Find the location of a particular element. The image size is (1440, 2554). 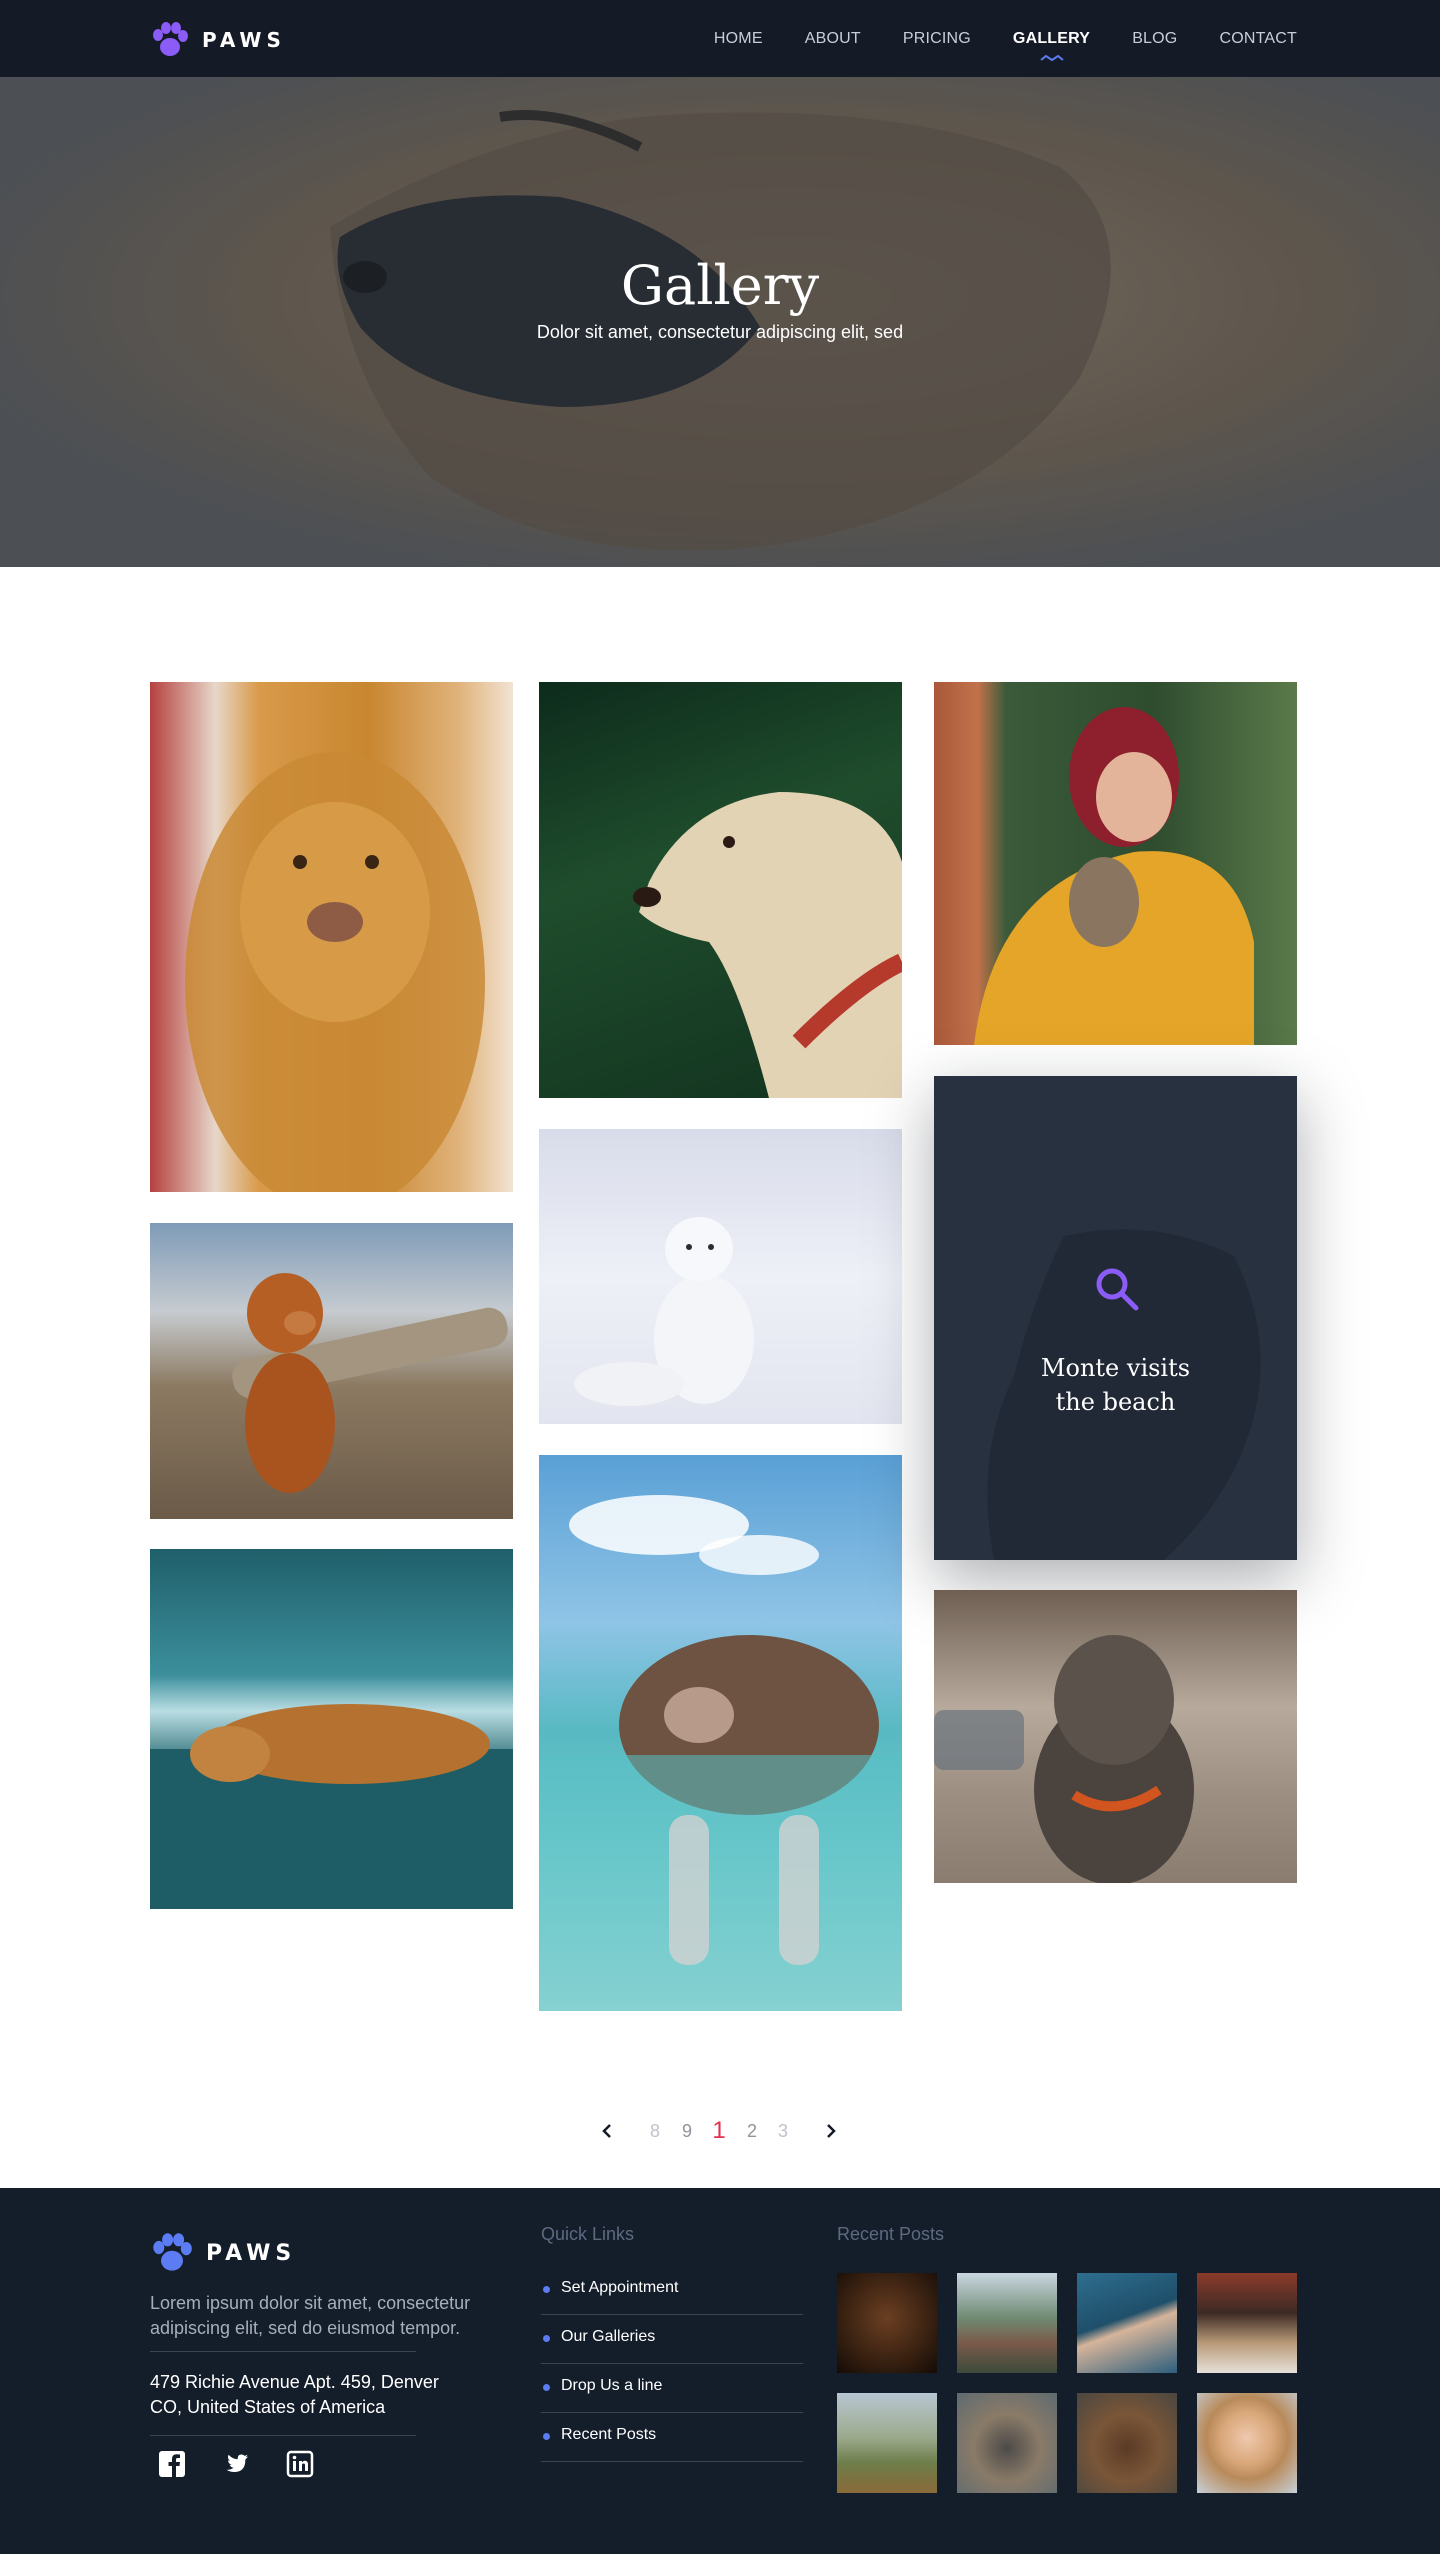

social-links is located at coordinates (254, 2464).